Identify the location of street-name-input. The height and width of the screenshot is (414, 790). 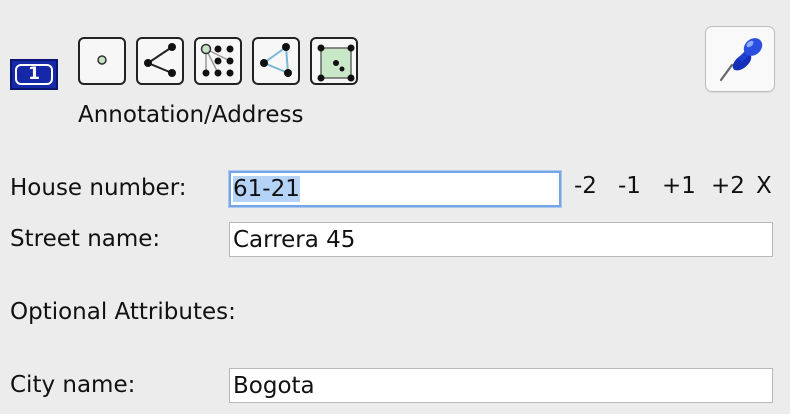
(501, 239).